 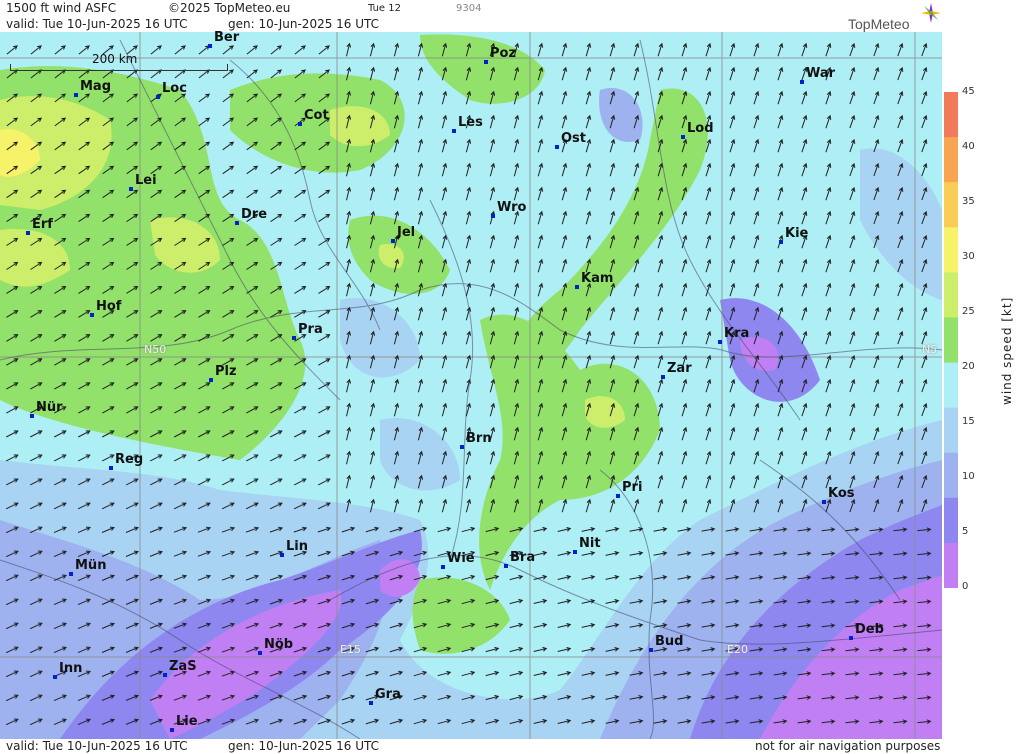 What do you see at coordinates (146, 180) in the screenshot?
I see `city-label-lei: Lei` at bounding box center [146, 180].